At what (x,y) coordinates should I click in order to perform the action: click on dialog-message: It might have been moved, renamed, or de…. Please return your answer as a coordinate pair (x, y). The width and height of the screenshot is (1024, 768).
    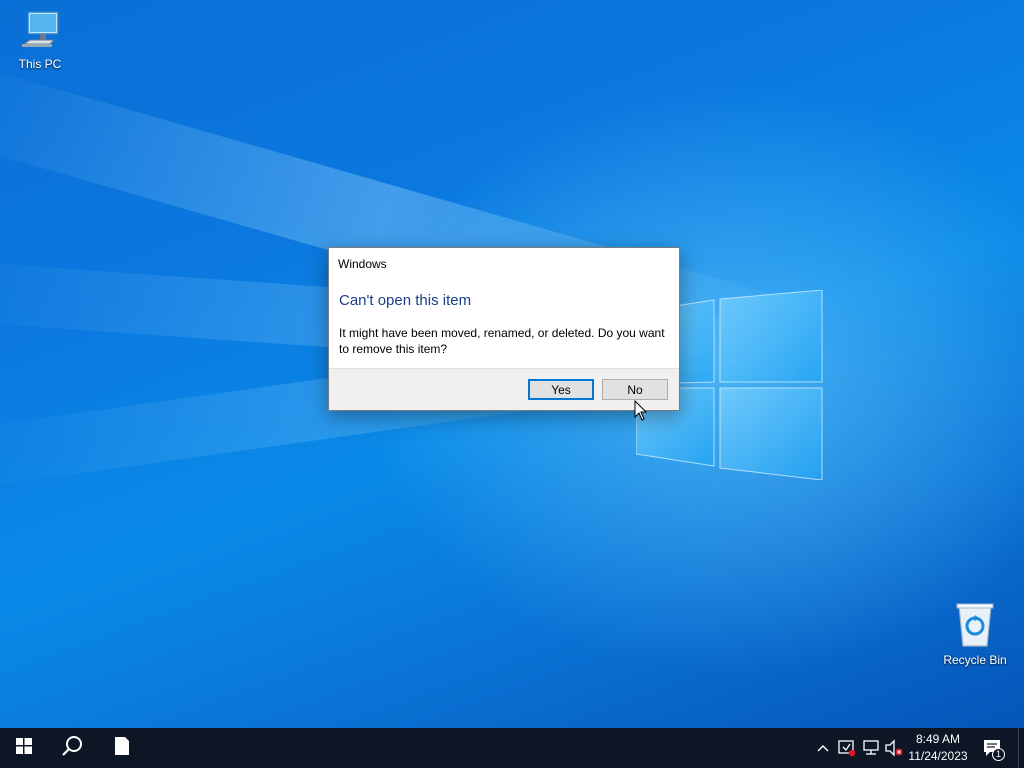
    Looking at the image, I should click on (502, 341).